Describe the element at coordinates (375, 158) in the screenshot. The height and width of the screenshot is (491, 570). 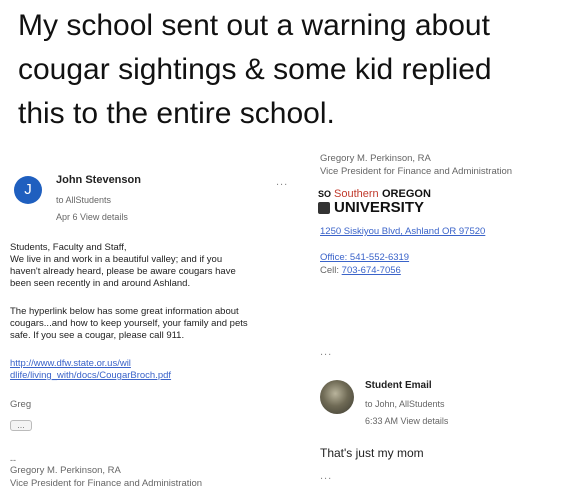
I see `right-signature-name: Gregory M. Perkinson, RA` at that location.